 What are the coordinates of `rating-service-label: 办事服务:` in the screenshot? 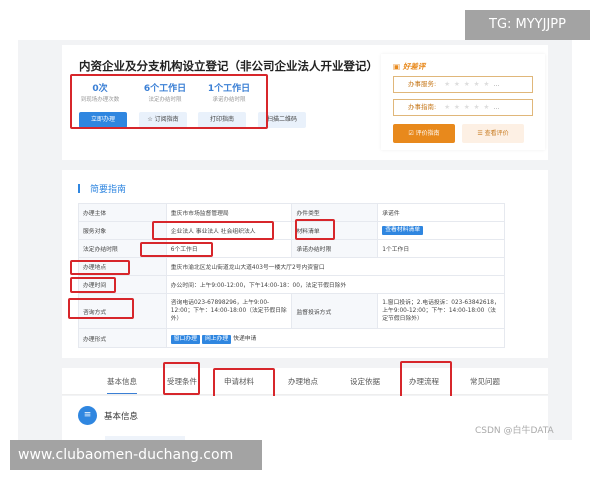 It's located at (422, 84).